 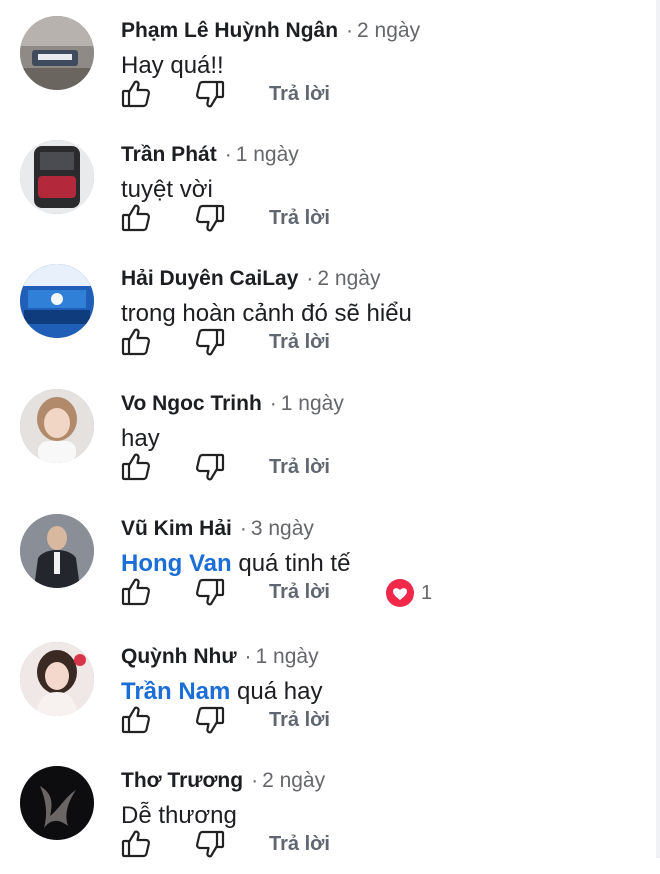 What do you see at coordinates (176, 528) in the screenshot?
I see `author-name: Vũ Kim Hải` at bounding box center [176, 528].